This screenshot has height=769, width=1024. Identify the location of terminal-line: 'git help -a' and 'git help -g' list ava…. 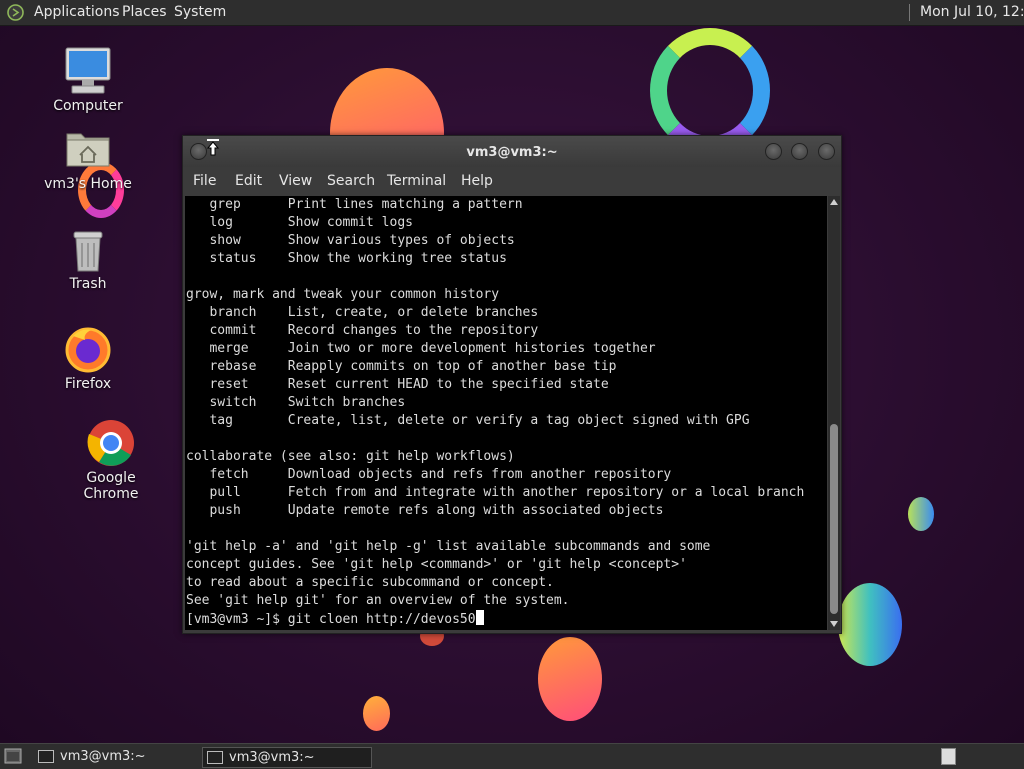
(448, 546).